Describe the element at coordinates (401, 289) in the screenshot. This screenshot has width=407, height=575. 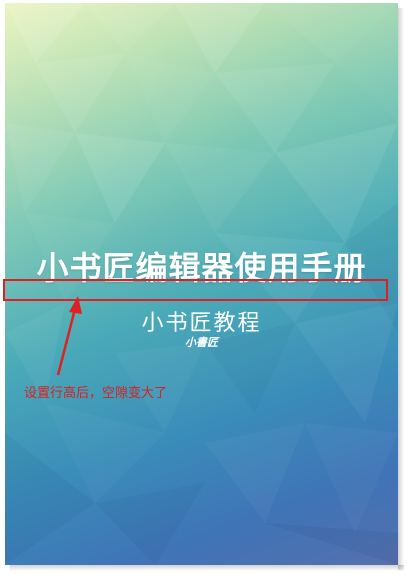
I see `page-shadow` at that location.